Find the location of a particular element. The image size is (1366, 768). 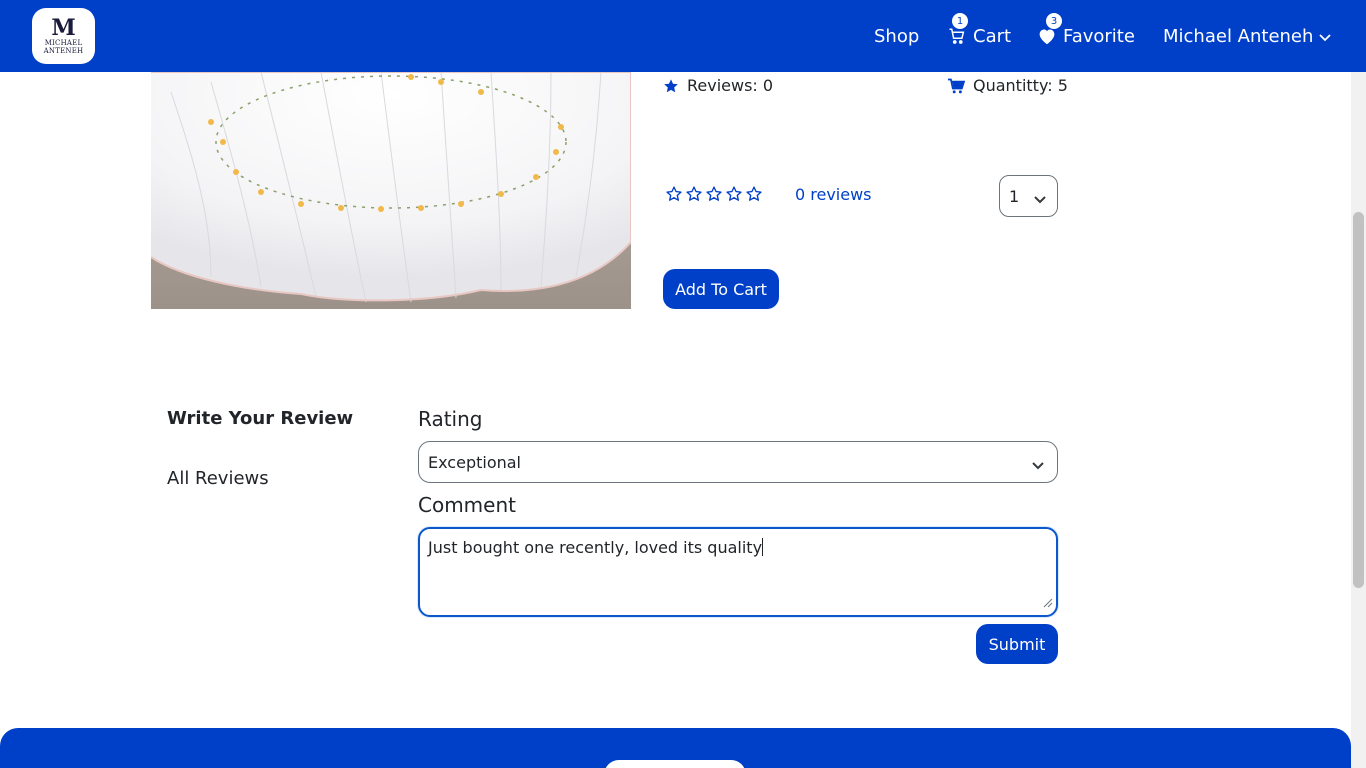

quantity-info: Quantitty: 5 is located at coordinates (1007, 85).